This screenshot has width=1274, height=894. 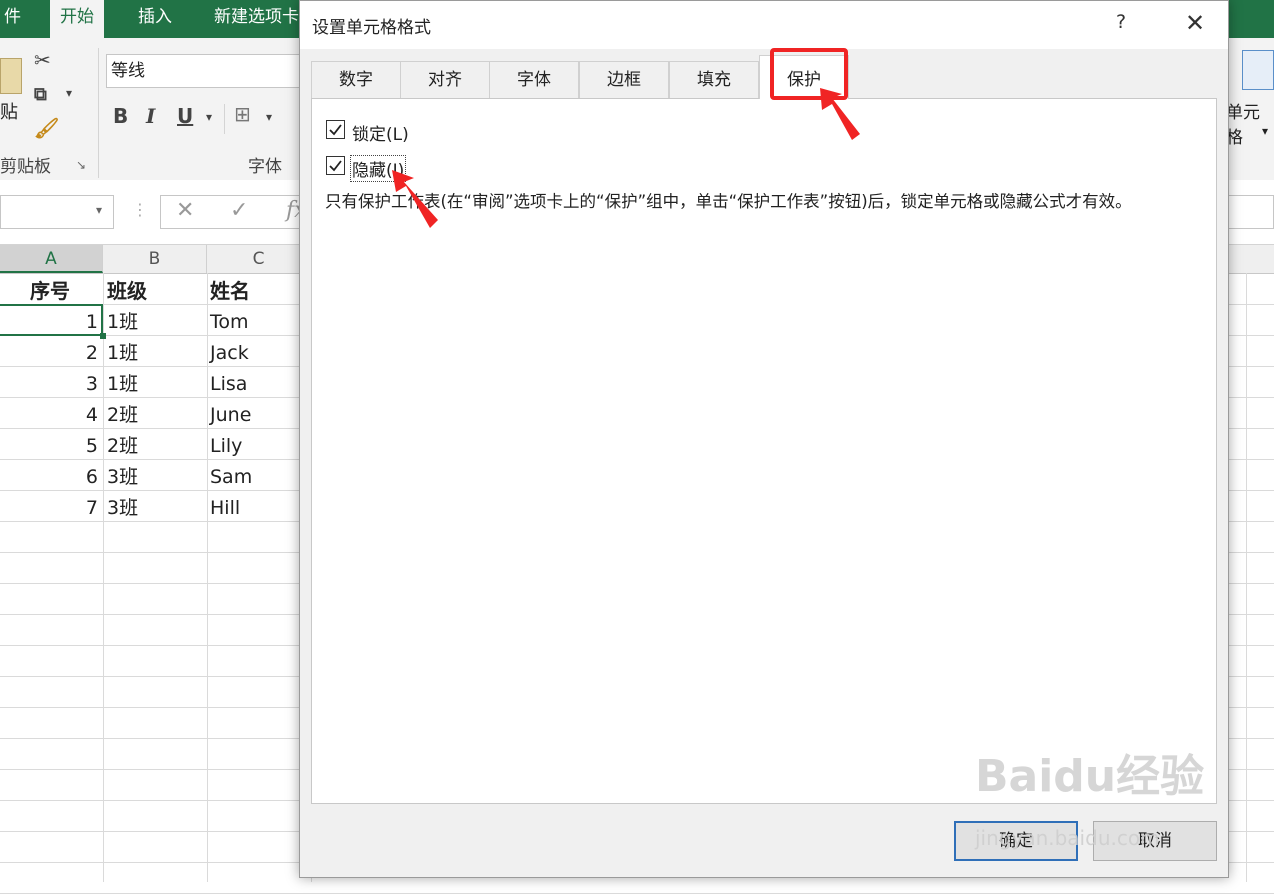 I want to click on arrow-to-protection-tab, so click(x=840, y=114).